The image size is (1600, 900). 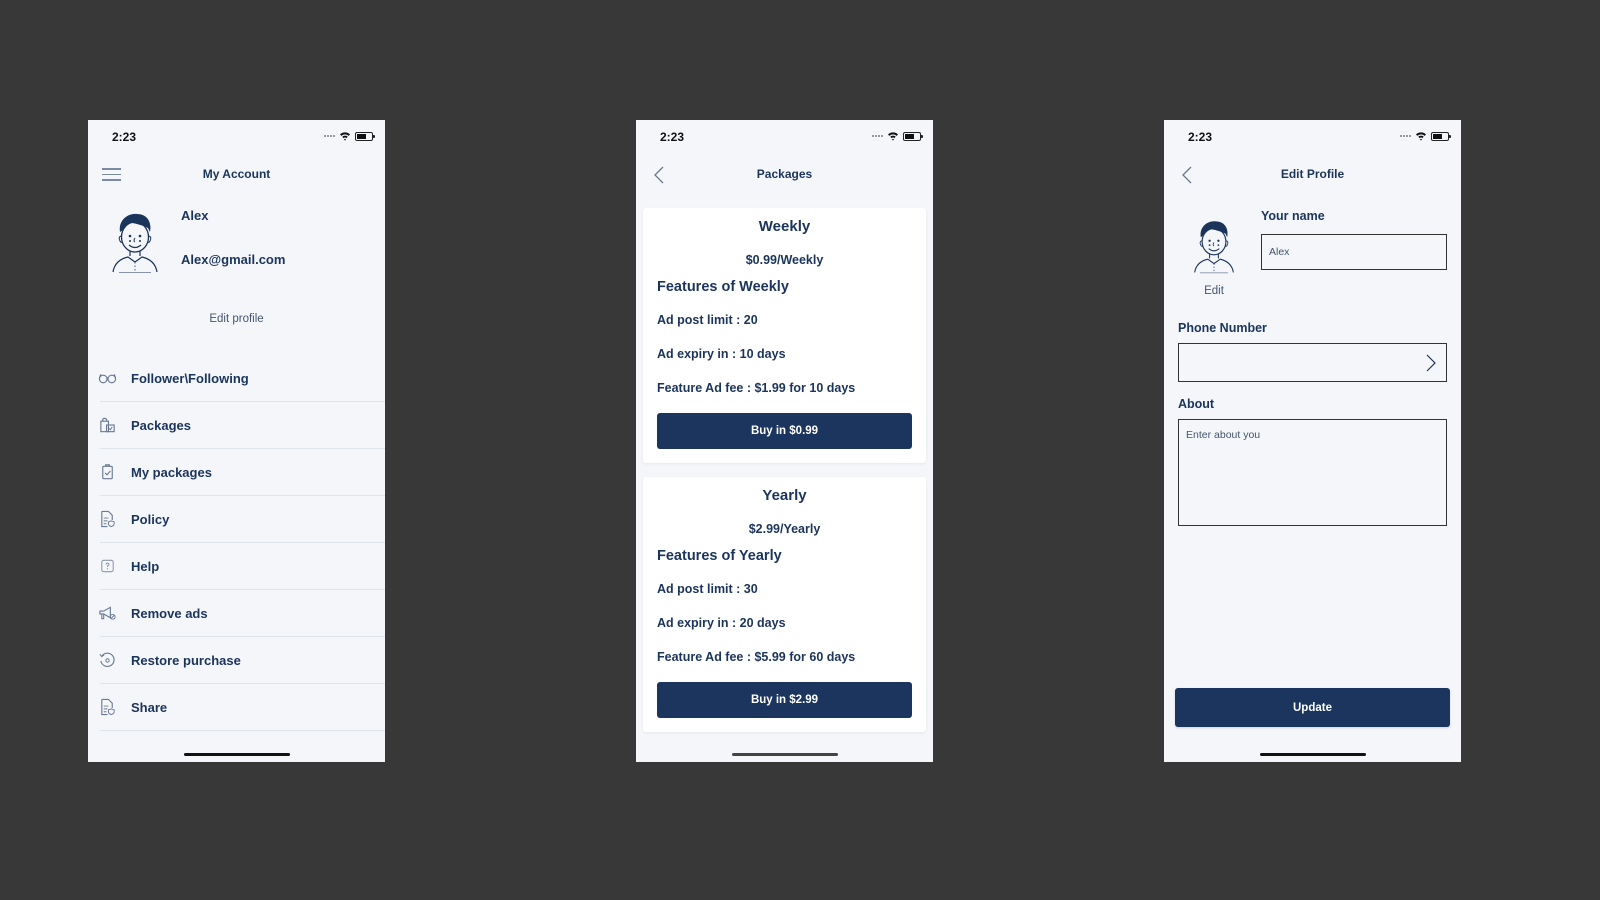 What do you see at coordinates (195, 215) in the screenshot?
I see `user-name: Alex` at bounding box center [195, 215].